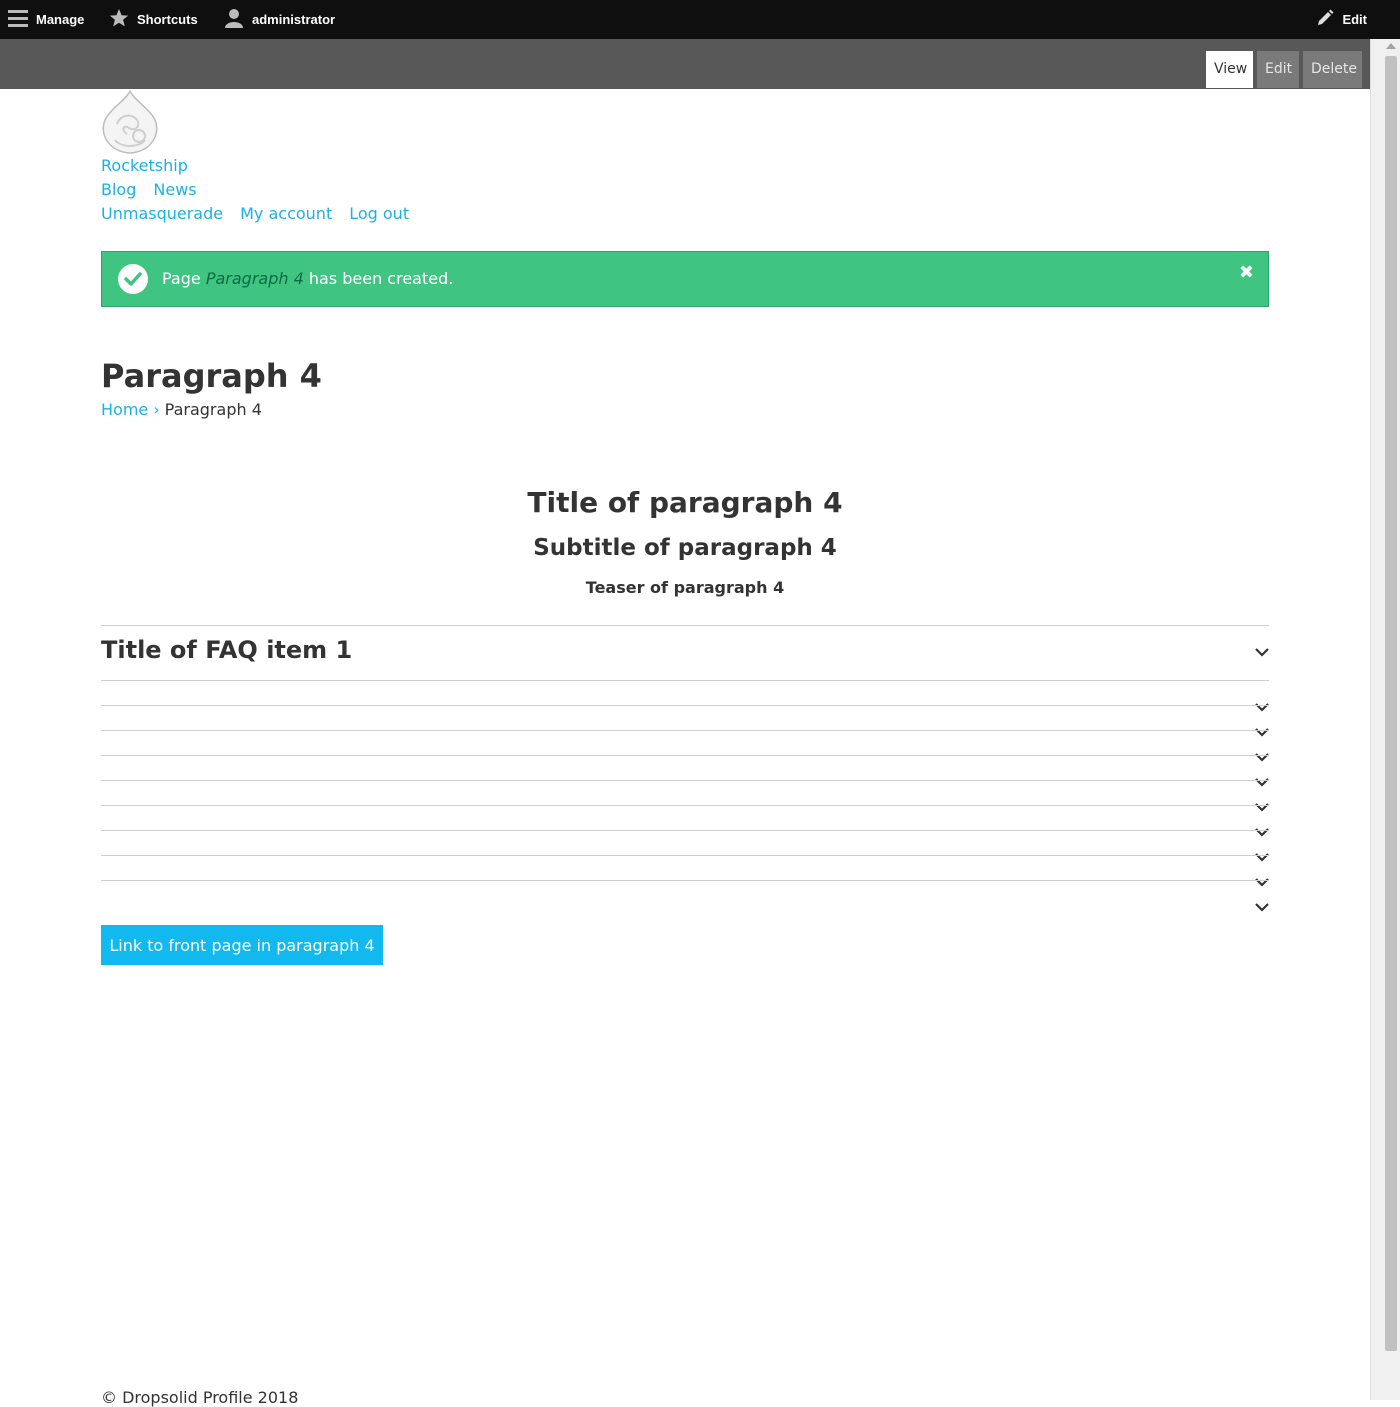 The height and width of the screenshot is (1407, 1400). I want to click on message-suffix: has been created., so click(381, 278).